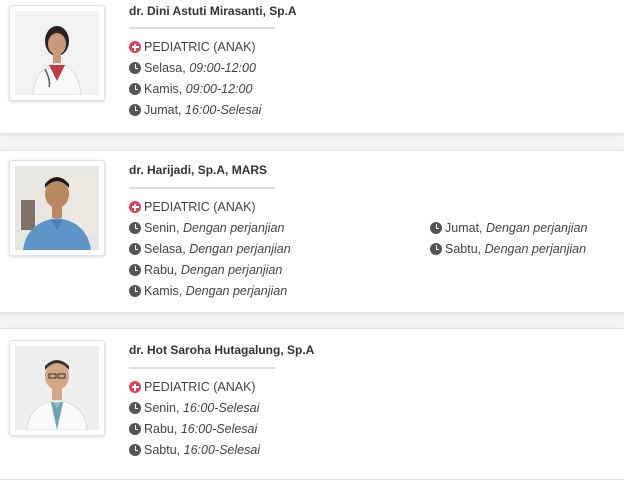 The width and height of the screenshot is (624, 480). I want to click on schedule-item: Sabtu, 16:00-Selesai, so click(194, 450).